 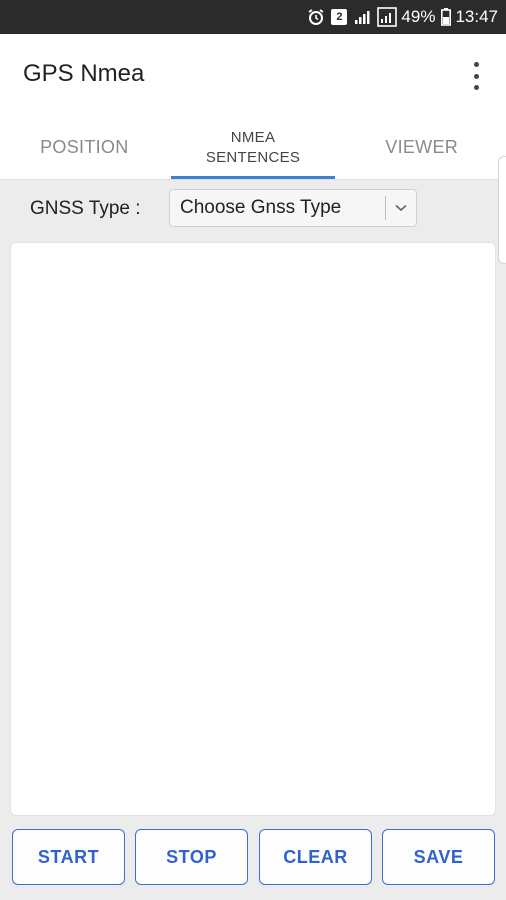 I want to click on tab-position: POSITION, so click(x=84, y=147).